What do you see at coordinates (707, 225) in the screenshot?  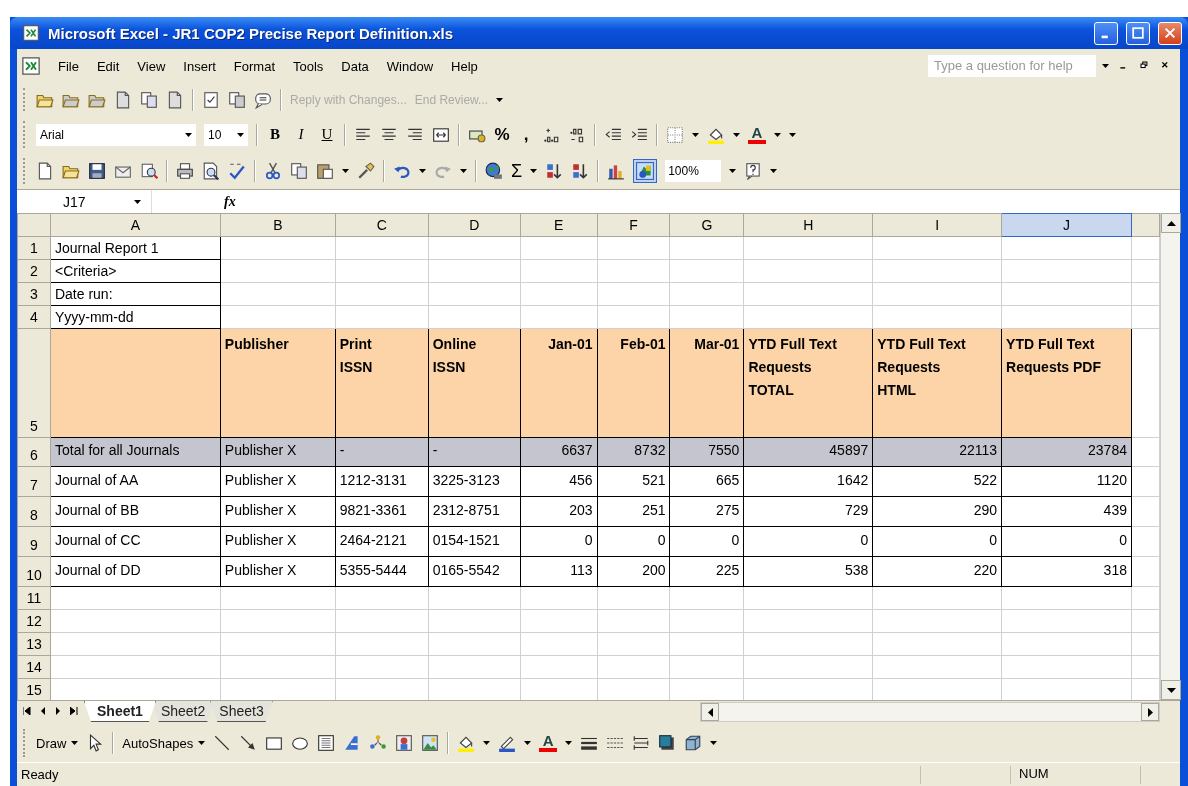 I see `column-header: G` at bounding box center [707, 225].